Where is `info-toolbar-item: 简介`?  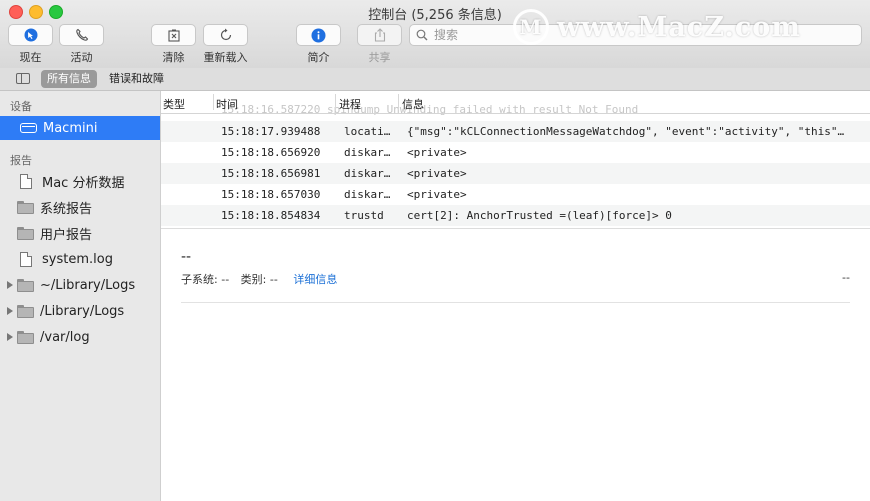
info-toolbar-item: 简介 is located at coordinates (318, 44).